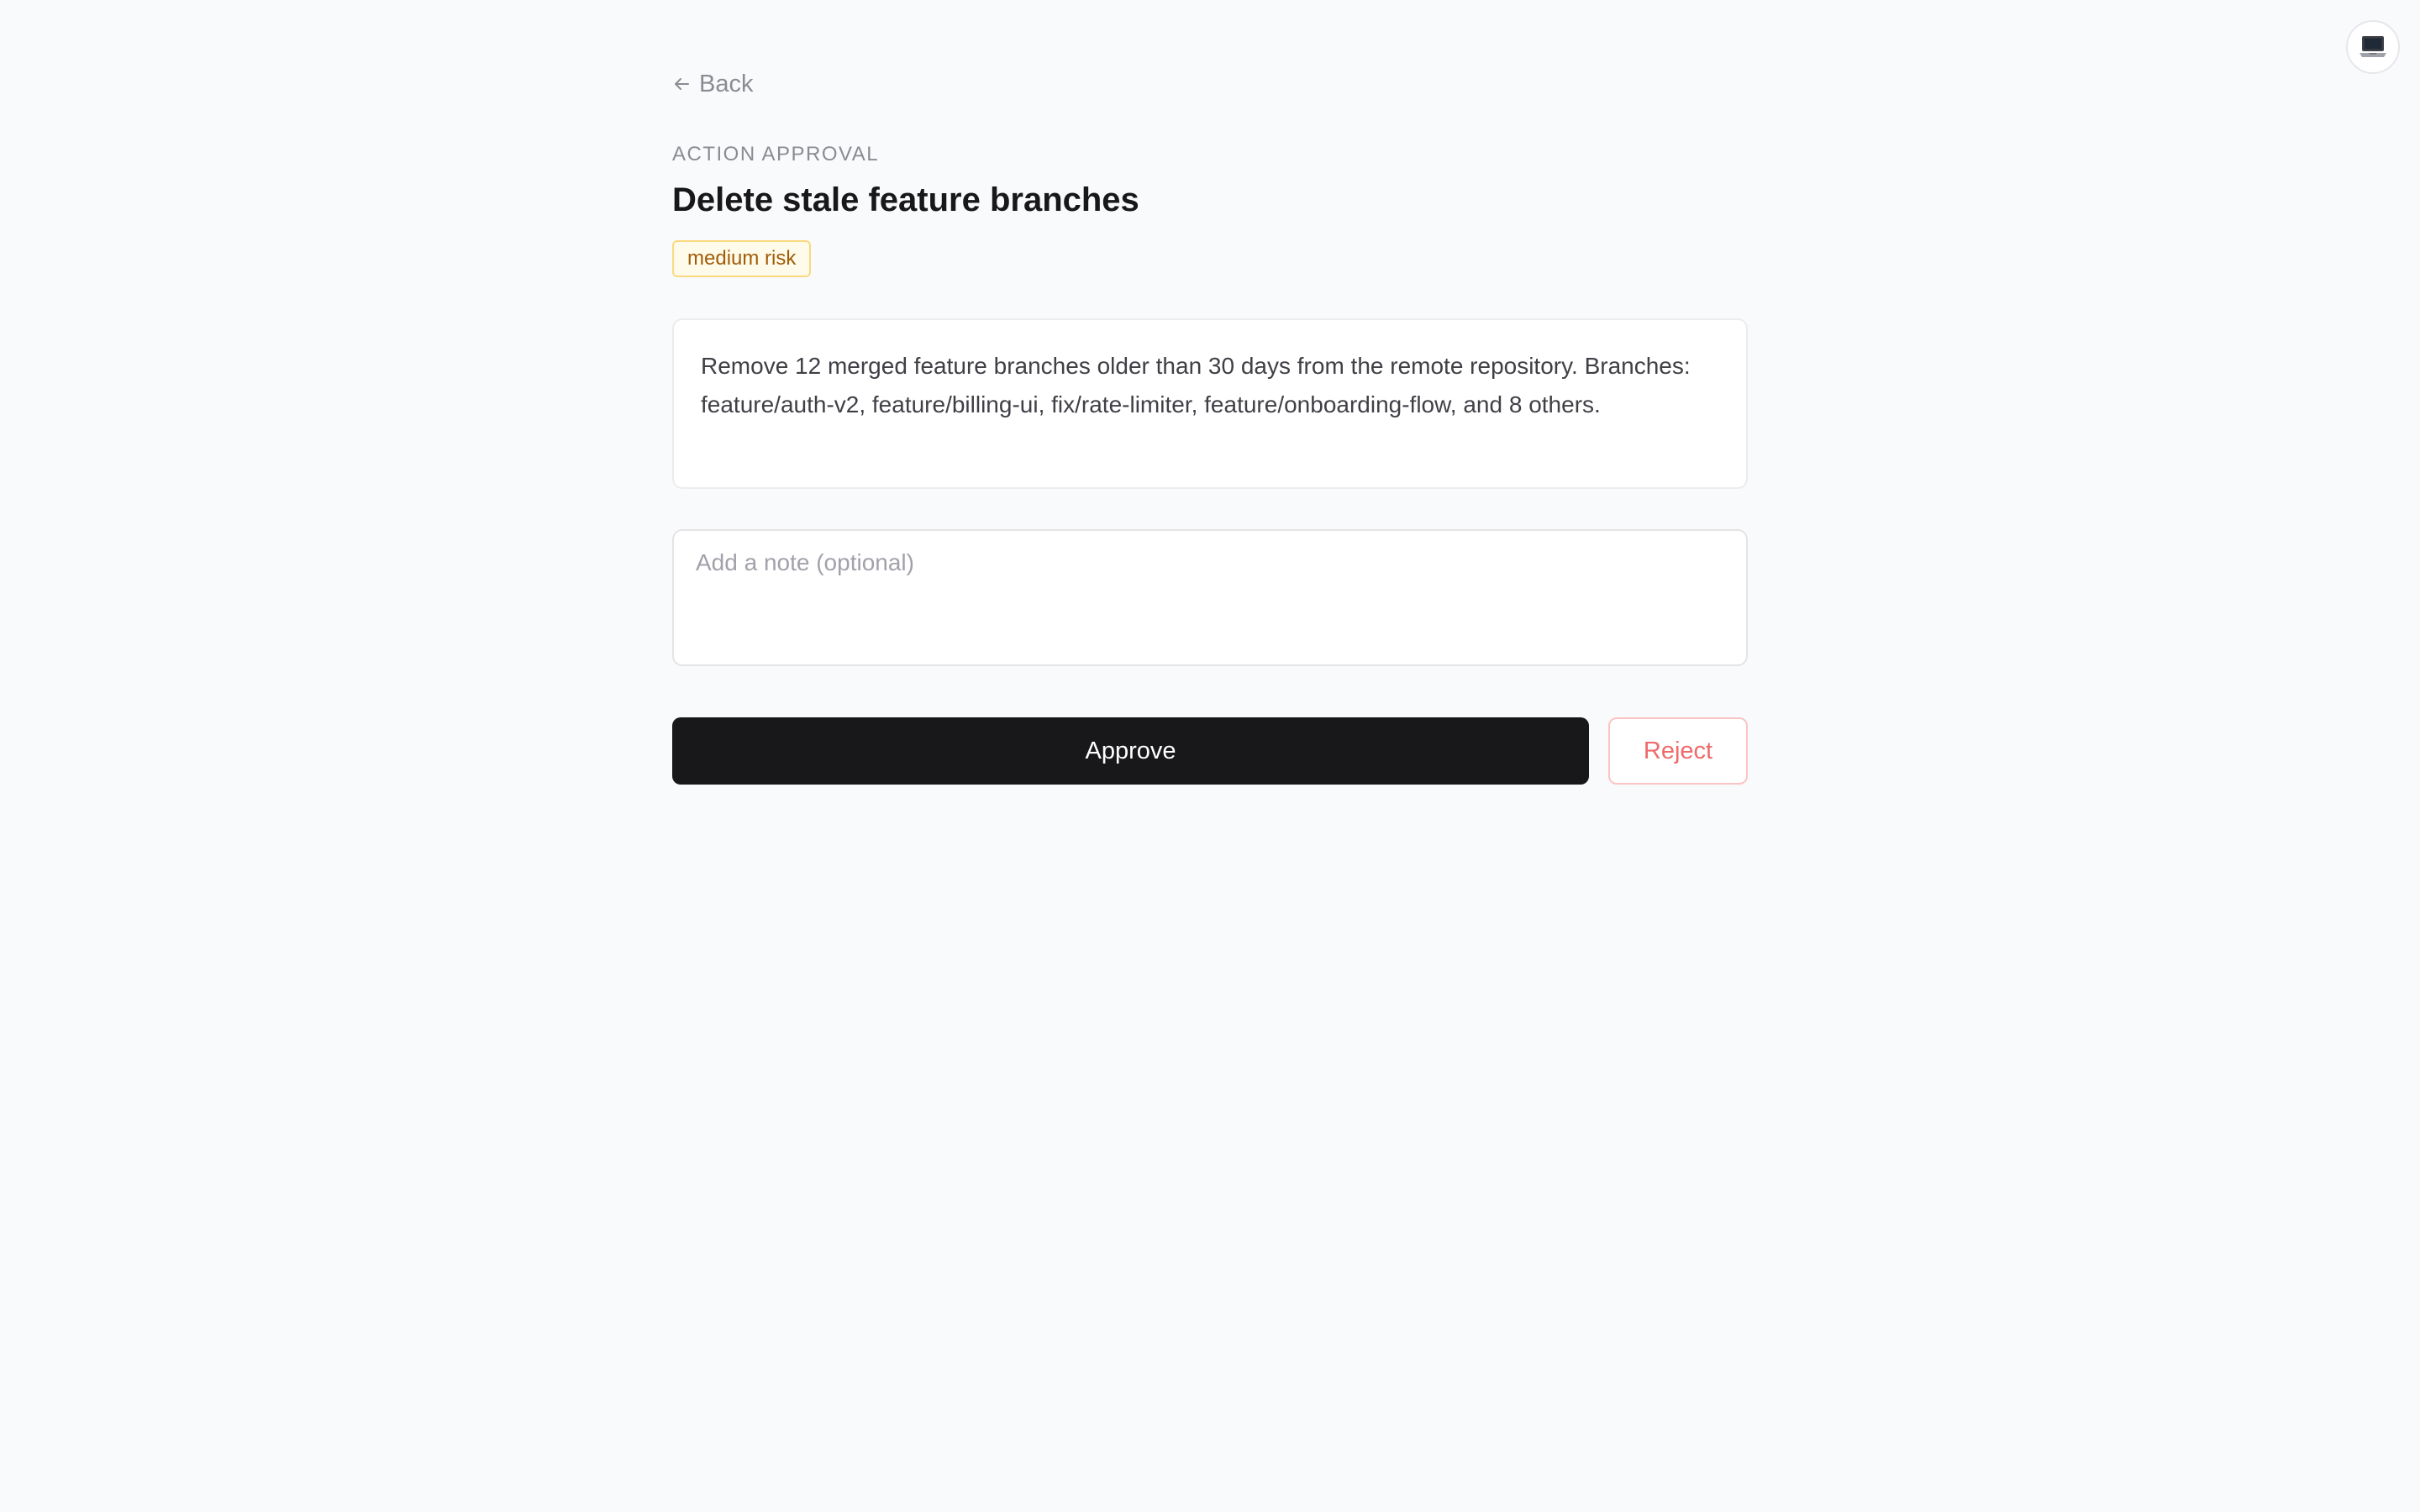  I want to click on arrow-left-icon, so click(682, 84).